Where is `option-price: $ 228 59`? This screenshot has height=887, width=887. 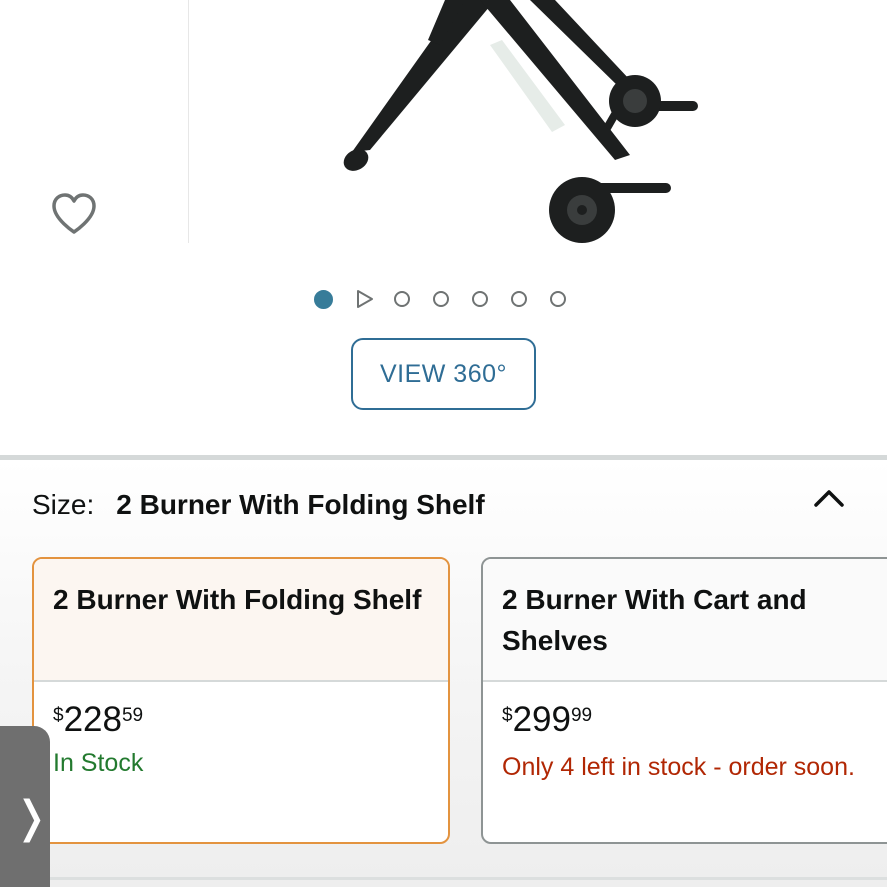
option-price: $ 228 59 is located at coordinates (241, 719).